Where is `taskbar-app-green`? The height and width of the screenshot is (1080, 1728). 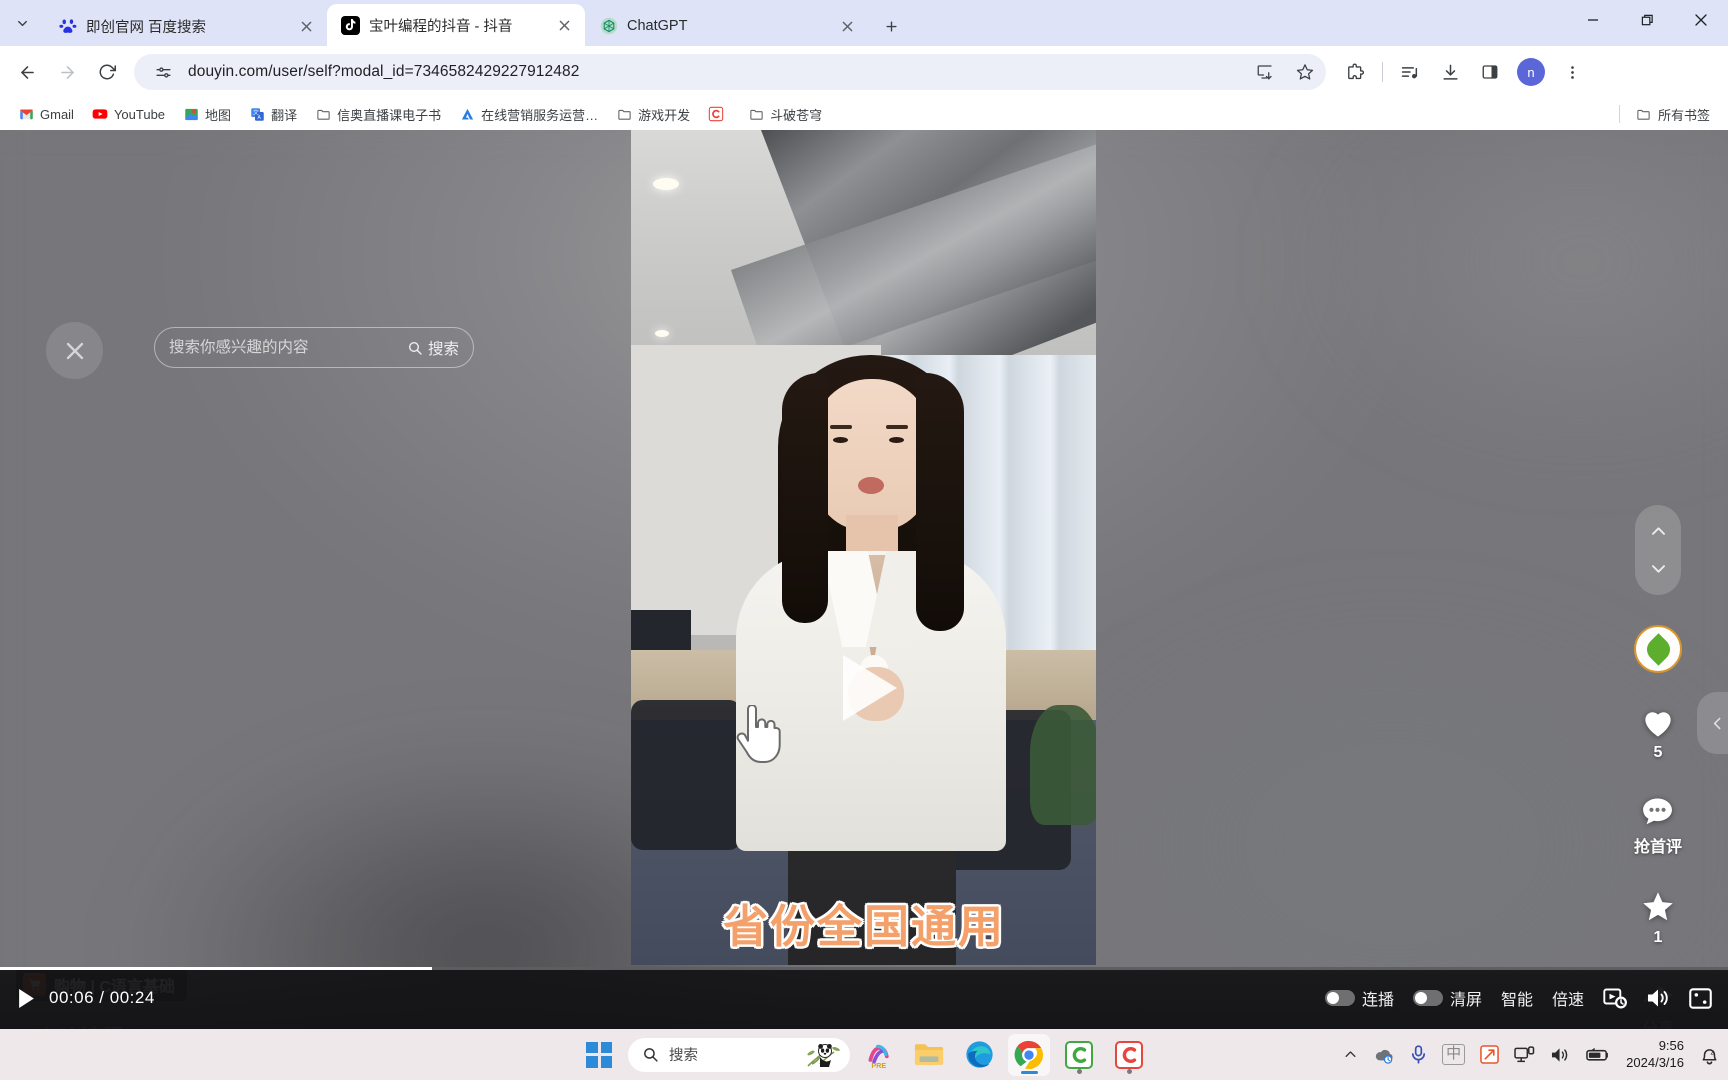 taskbar-app-green is located at coordinates (1079, 1055).